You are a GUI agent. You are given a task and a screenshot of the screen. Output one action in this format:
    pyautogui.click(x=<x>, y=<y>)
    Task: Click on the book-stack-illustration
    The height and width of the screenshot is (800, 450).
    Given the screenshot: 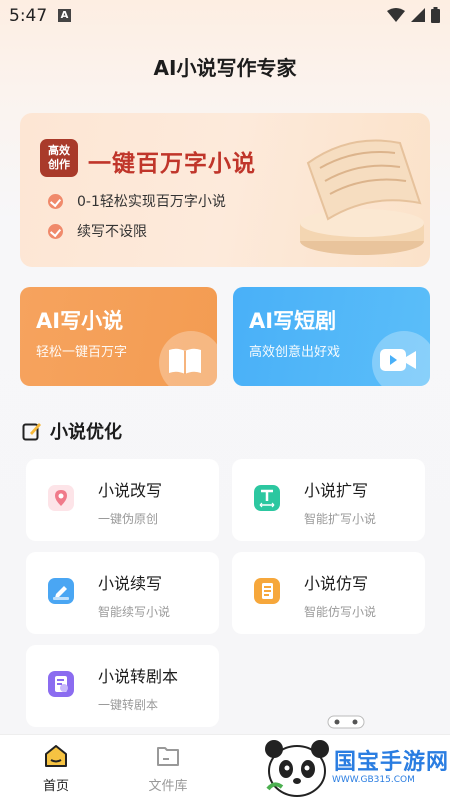 What is the action you would take?
    pyautogui.click(x=362, y=197)
    